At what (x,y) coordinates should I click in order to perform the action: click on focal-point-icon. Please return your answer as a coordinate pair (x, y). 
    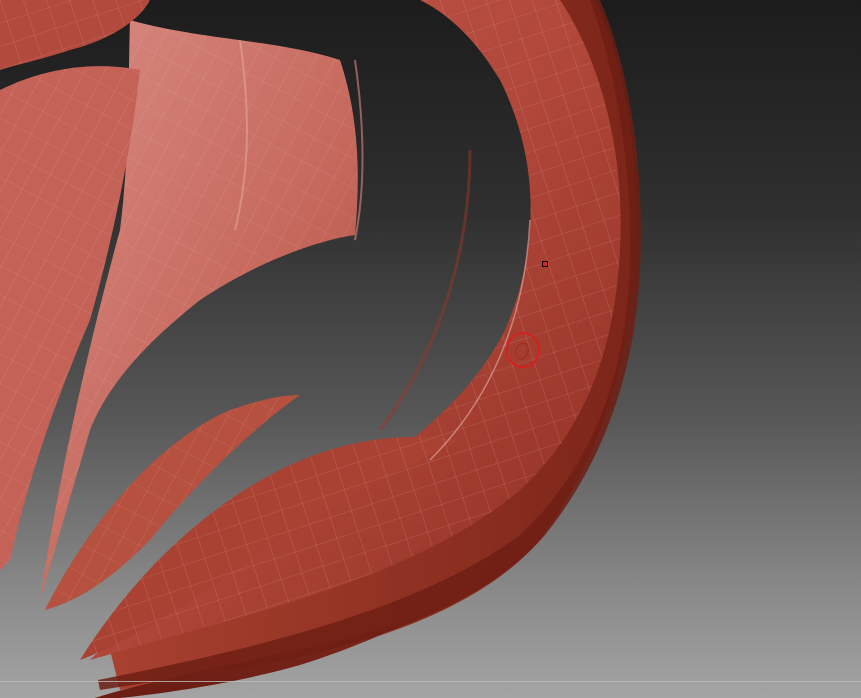
    Looking at the image, I should click on (545, 264).